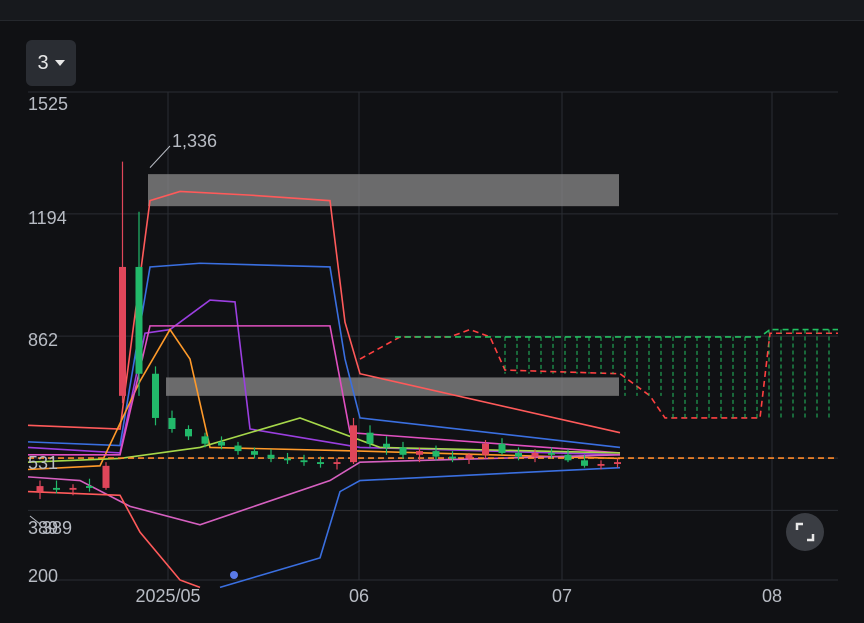 The height and width of the screenshot is (623, 864). What do you see at coordinates (160, 156) in the screenshot?
I see `high-callout-line` at bounding box center [160, 156].